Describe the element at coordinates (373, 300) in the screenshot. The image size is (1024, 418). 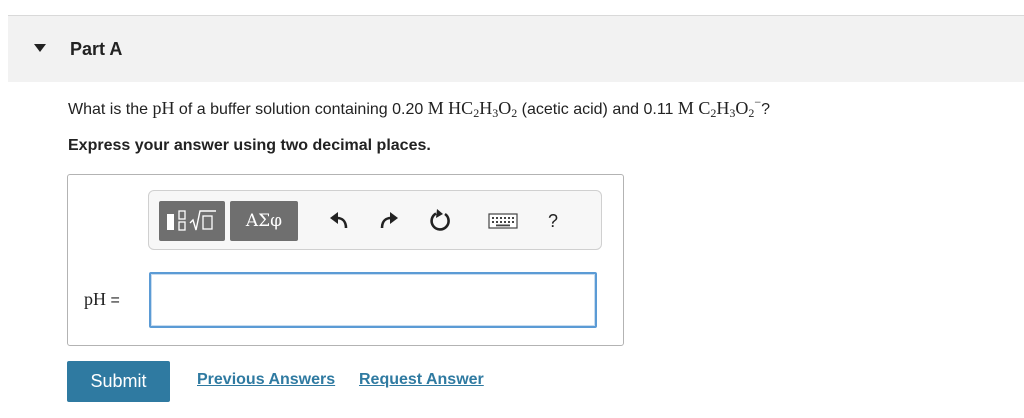
I see `ph-answer-input` at that location.